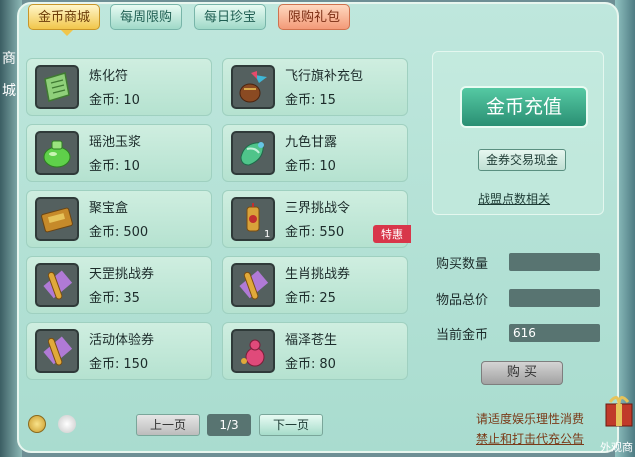 The width and height of the screenshot is (635, 457). Describe the element at coordinates (253, 153) in the screenshot. I see `nine-color-dew-icon` at that location.